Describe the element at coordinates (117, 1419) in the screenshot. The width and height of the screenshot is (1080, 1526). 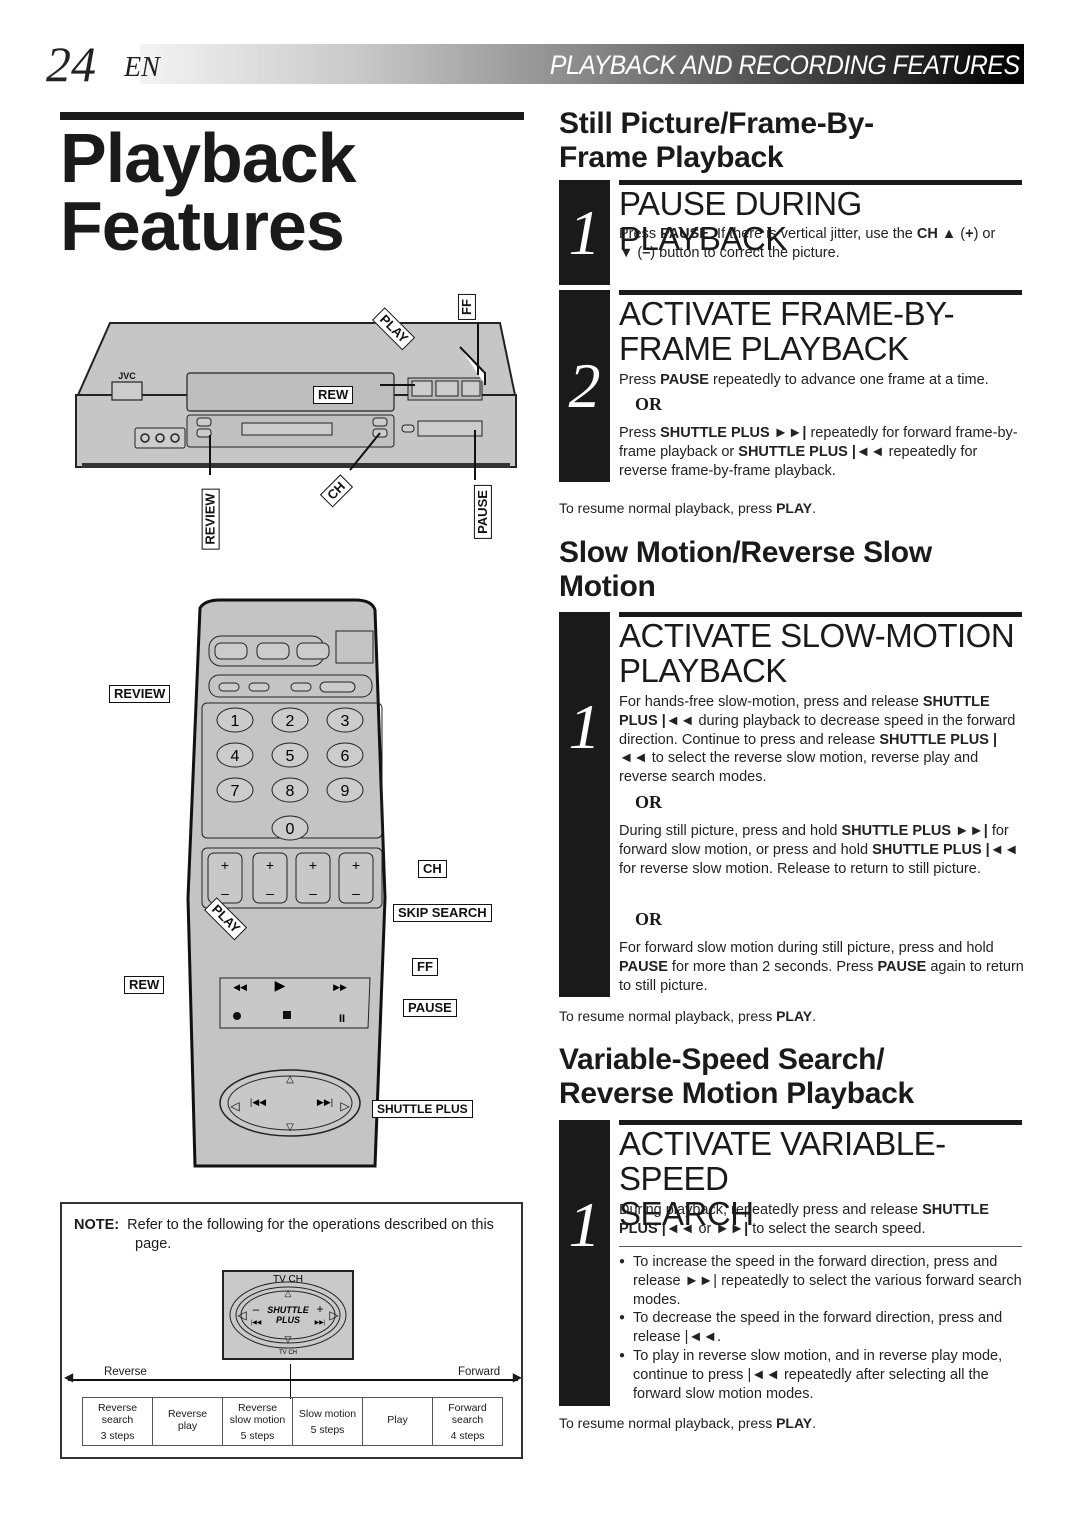
I see `mode-name-2: search` at that location.